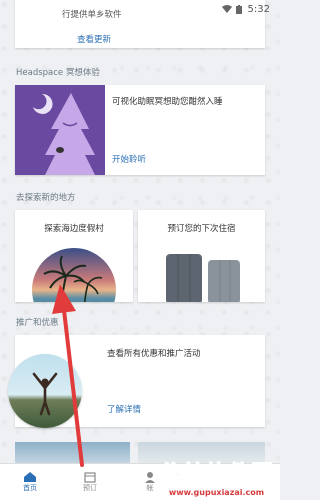 The width and height of the screenshot is (320, 500). What do you see at coordinates (68, 375) in the screenshot?
I see `annotation-arrow` at bounding box center [68, 375].